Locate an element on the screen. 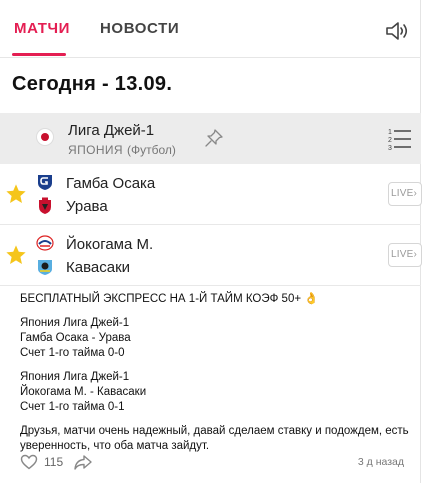  svg-text: 1 is located at coordinates (390, 132).